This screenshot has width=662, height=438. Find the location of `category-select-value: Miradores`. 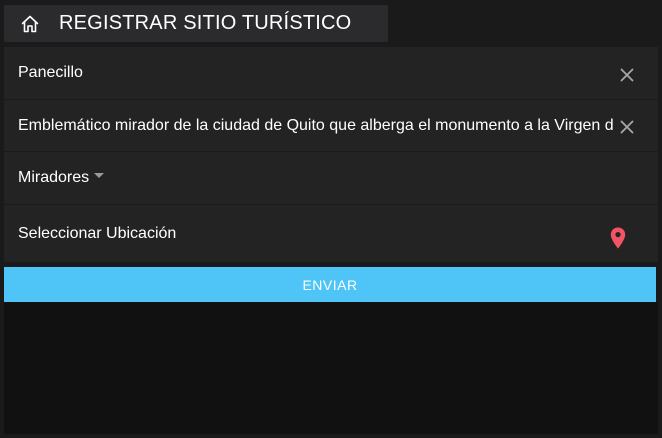

category-select-value: Miradores is located at coordinates (61, 178).